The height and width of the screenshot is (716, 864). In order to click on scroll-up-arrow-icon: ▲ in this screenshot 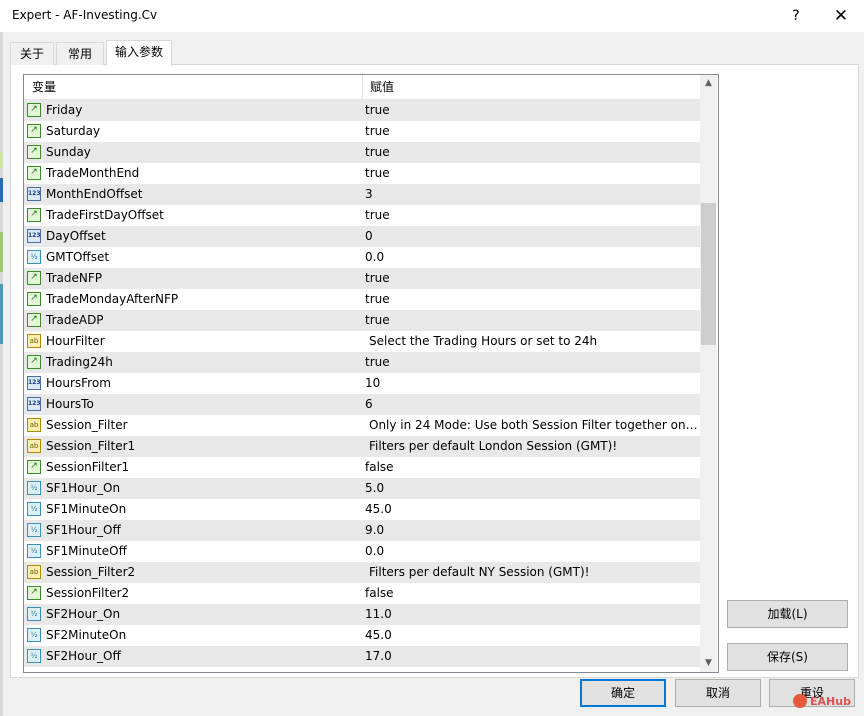, I will do `click(708, 83)`.